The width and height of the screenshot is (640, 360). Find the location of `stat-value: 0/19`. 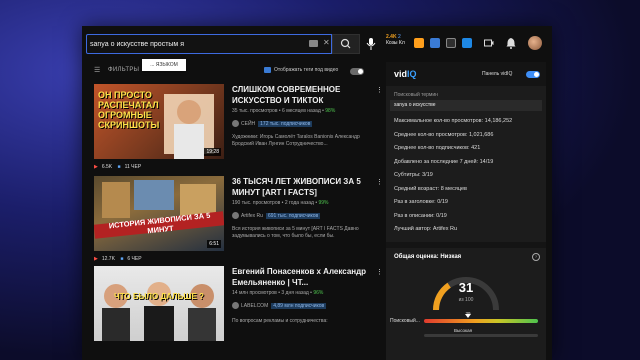

stat-value: 0/19 is located at coordinates (442, 202).